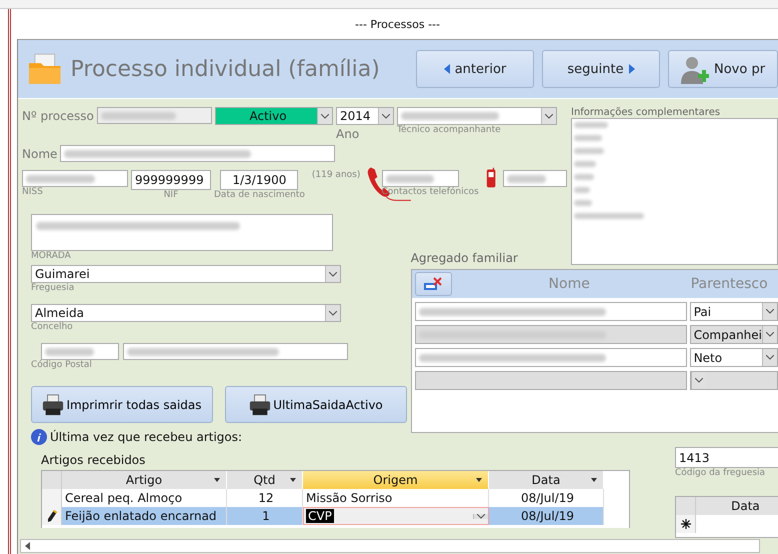 The width and height of the screenshot is (778, 554). I want to click on relationship-dropdown: Neto, so click(734, 357).